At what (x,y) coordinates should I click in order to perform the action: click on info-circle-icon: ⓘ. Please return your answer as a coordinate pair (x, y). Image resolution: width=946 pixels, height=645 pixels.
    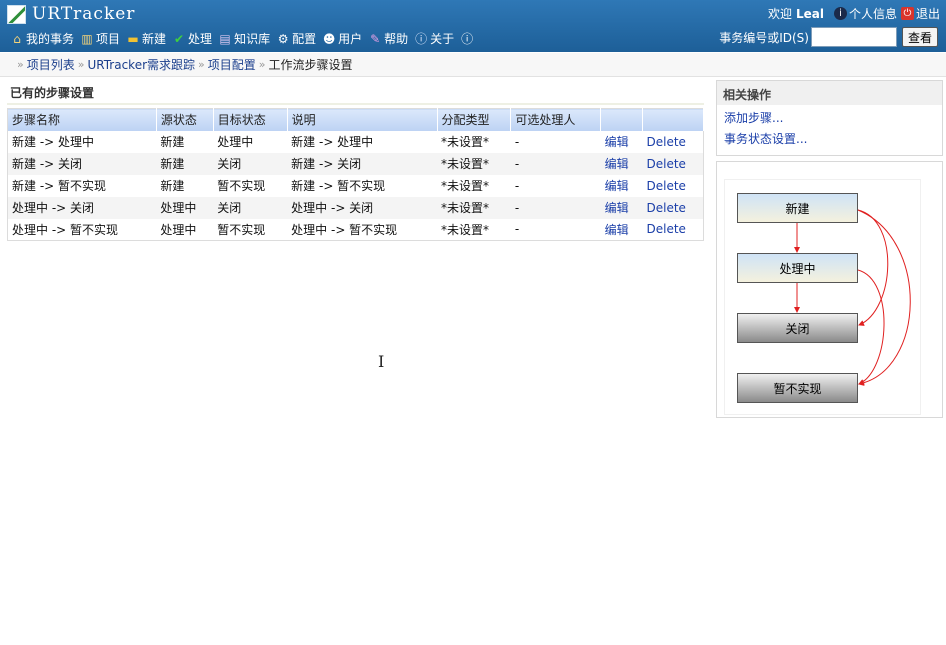
    Looking at the image, I should click on (467, 38).